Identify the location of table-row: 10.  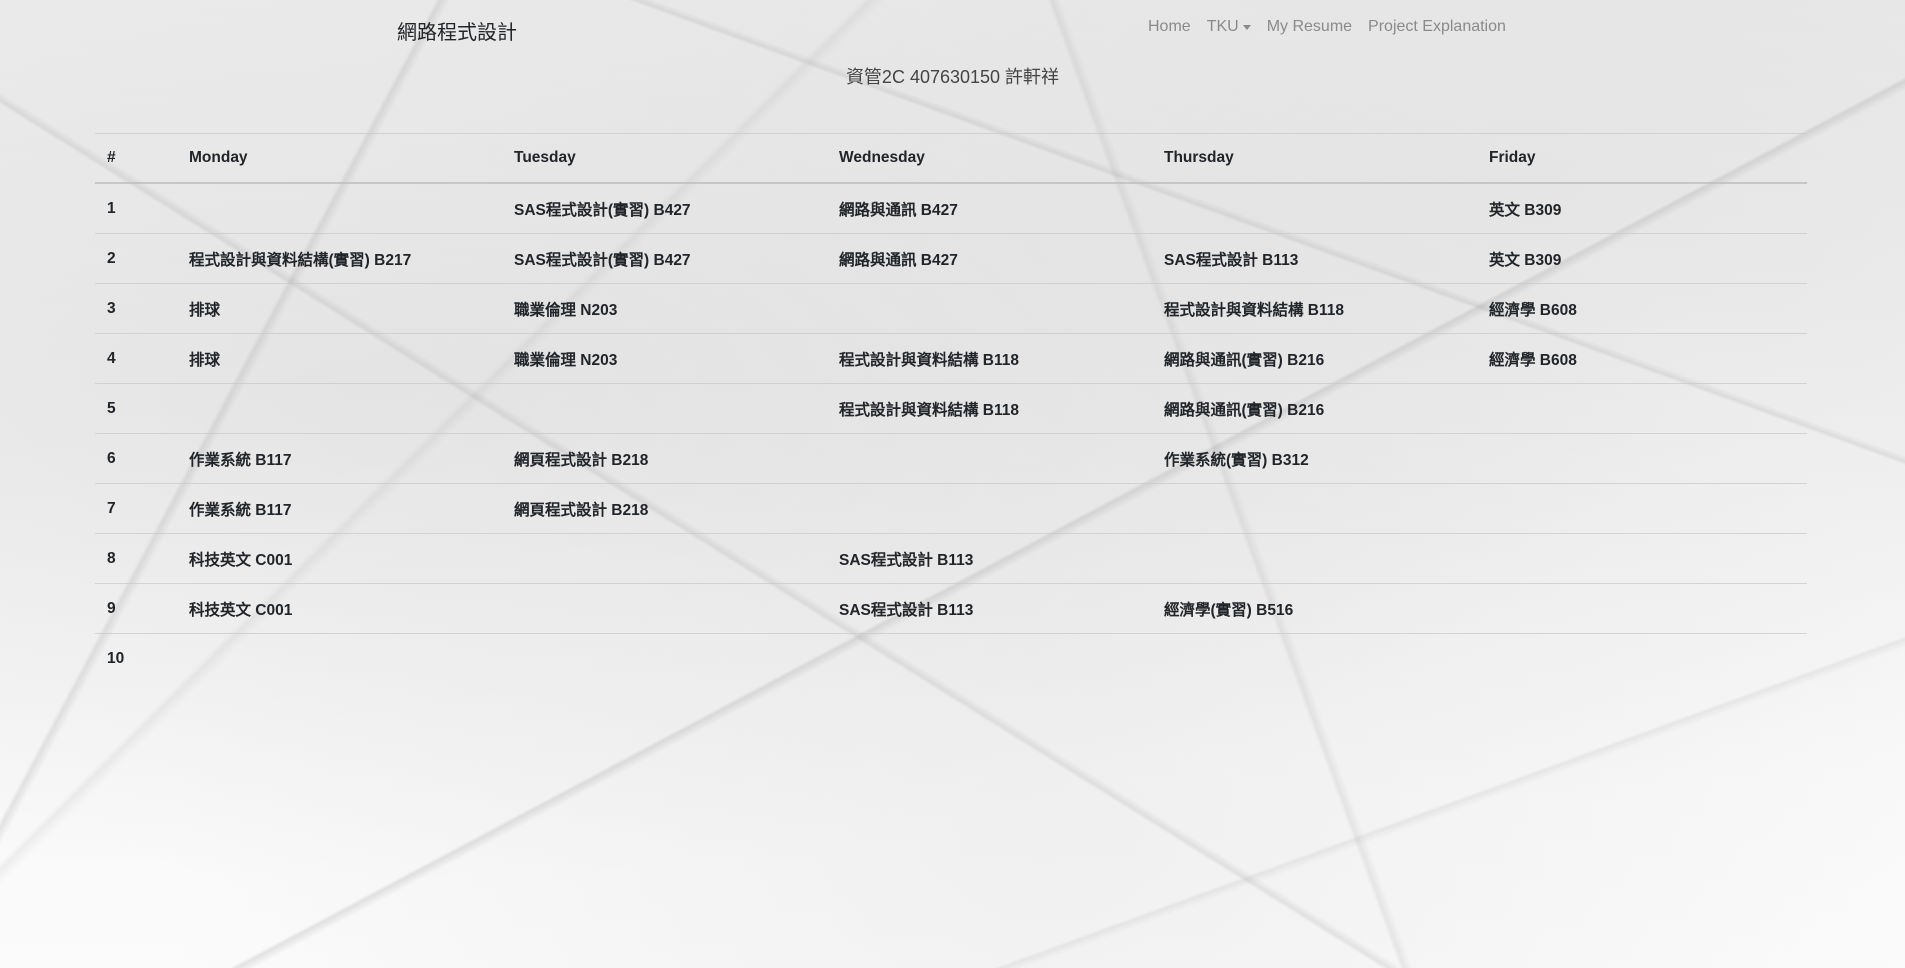
(951, 658).